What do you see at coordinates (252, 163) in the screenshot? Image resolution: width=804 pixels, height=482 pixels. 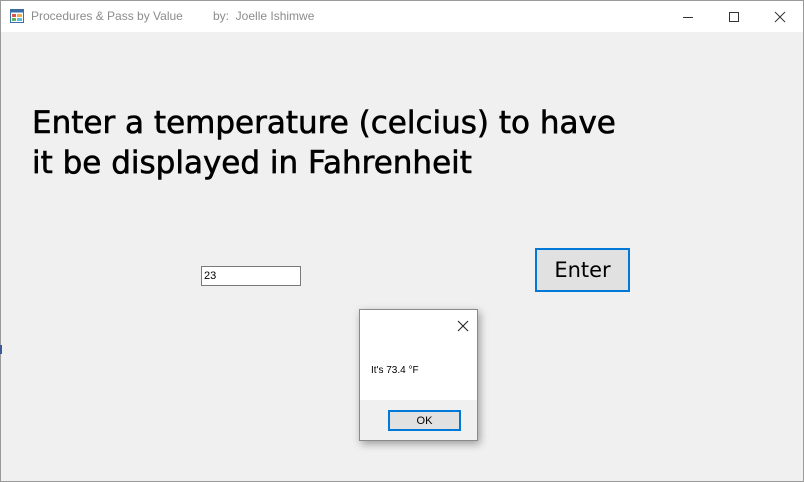 I see `instruction-line-2: it be displayed in Fahrenheit` at bounding box center [252, 163].